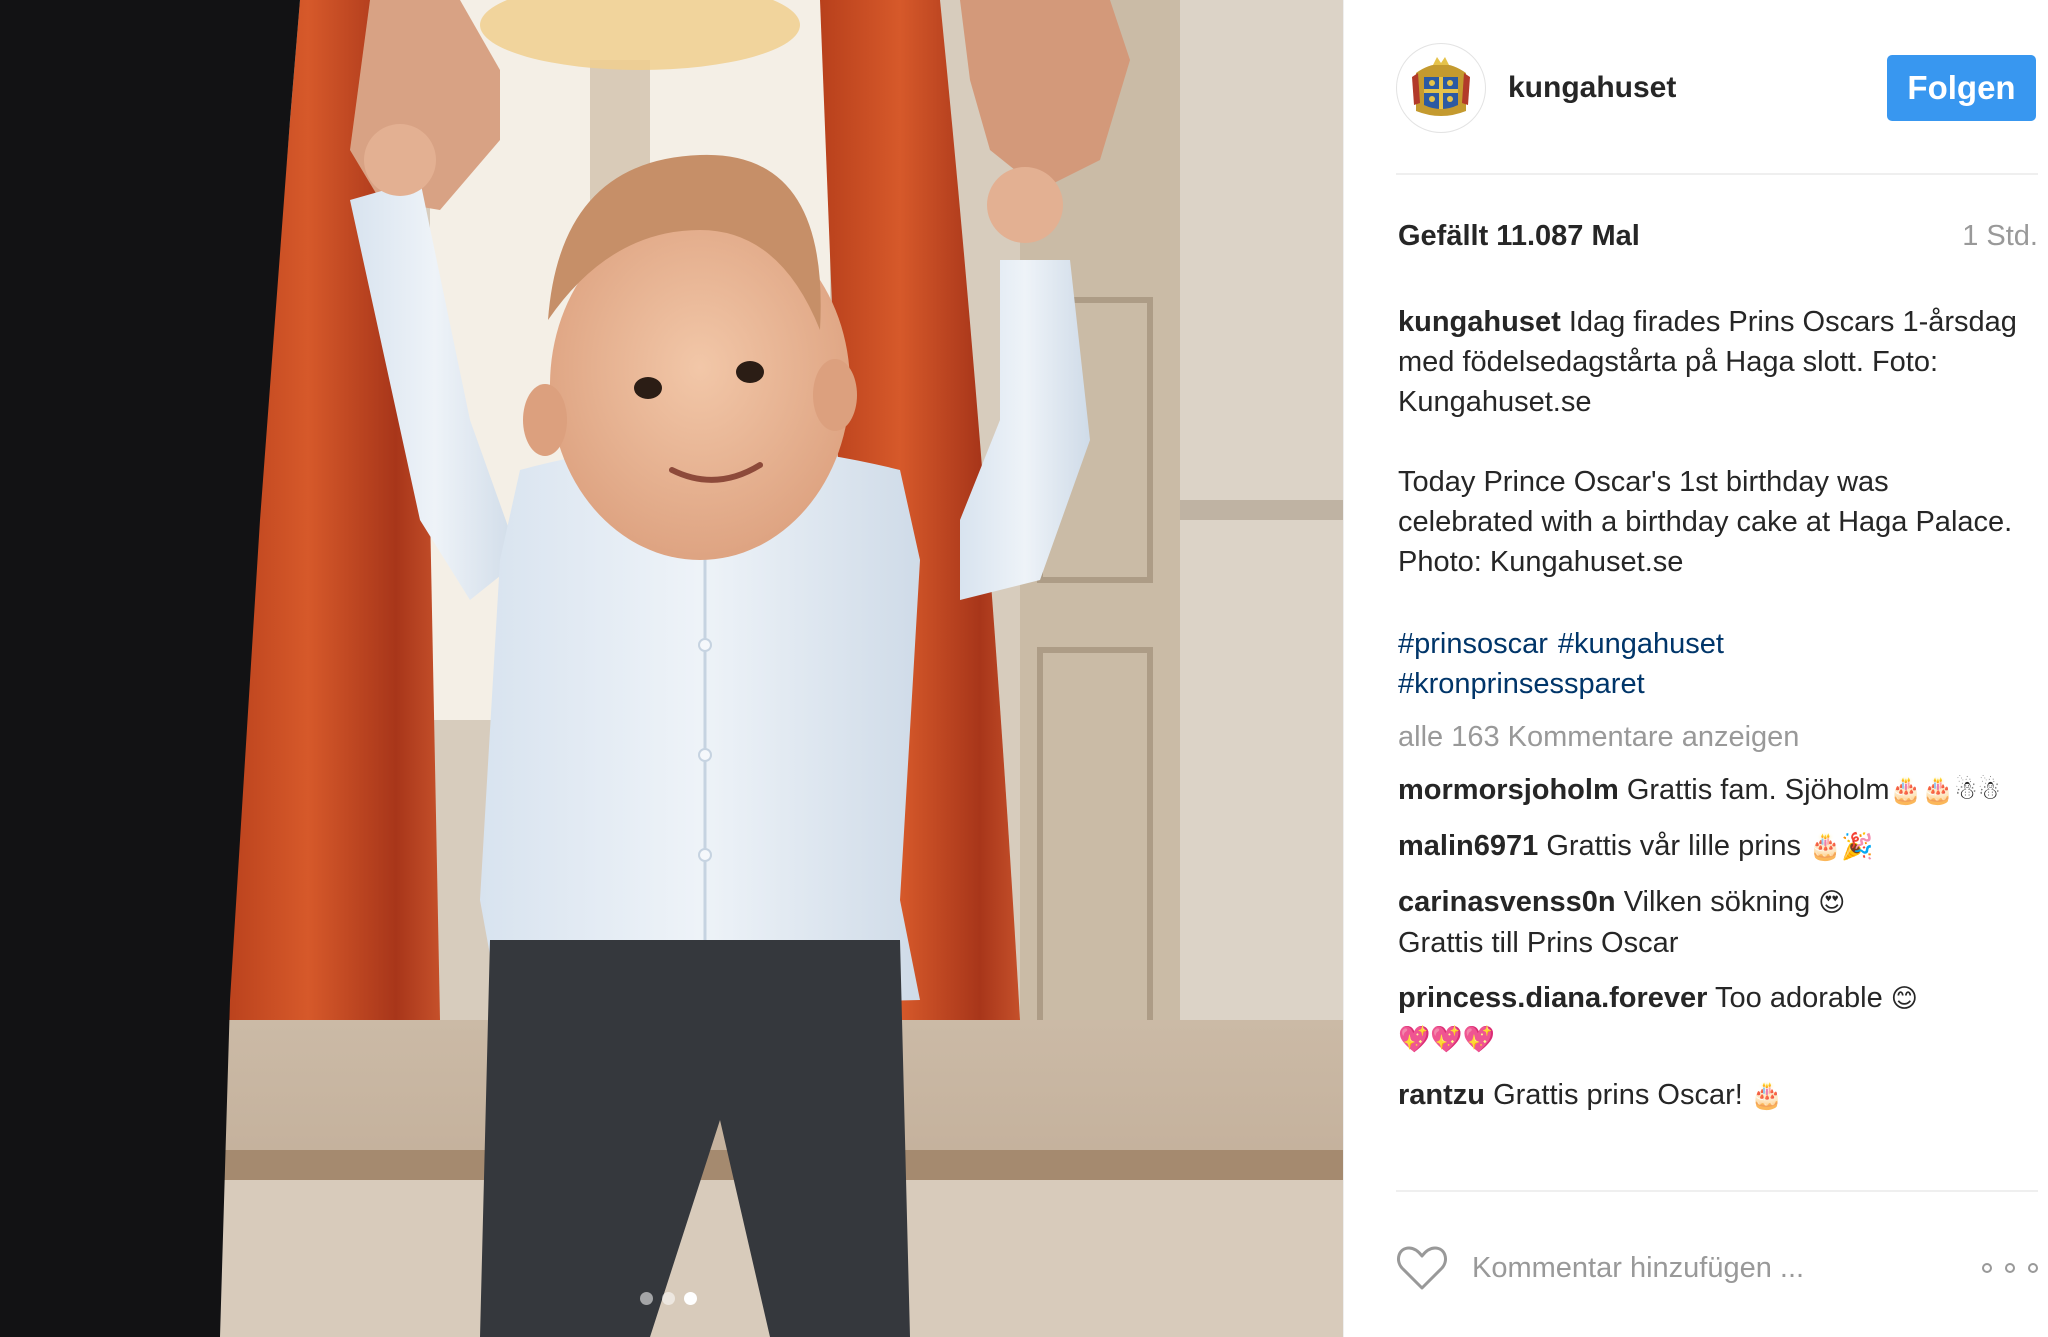 The width and height of the screenshot is (2048, 1337). Describe the element at coordinates (1441, 1095) in the screenshot. I see `comment-username: rantzu` at that location.